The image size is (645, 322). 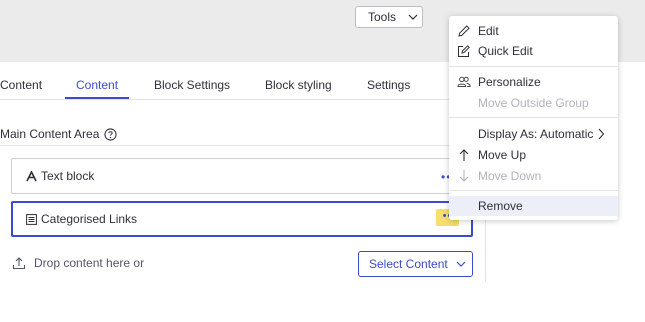 What do you see at coordinates (382, 17) in the screenshot?
I see `tools-label: Tools` at bounding box center [382, 17].